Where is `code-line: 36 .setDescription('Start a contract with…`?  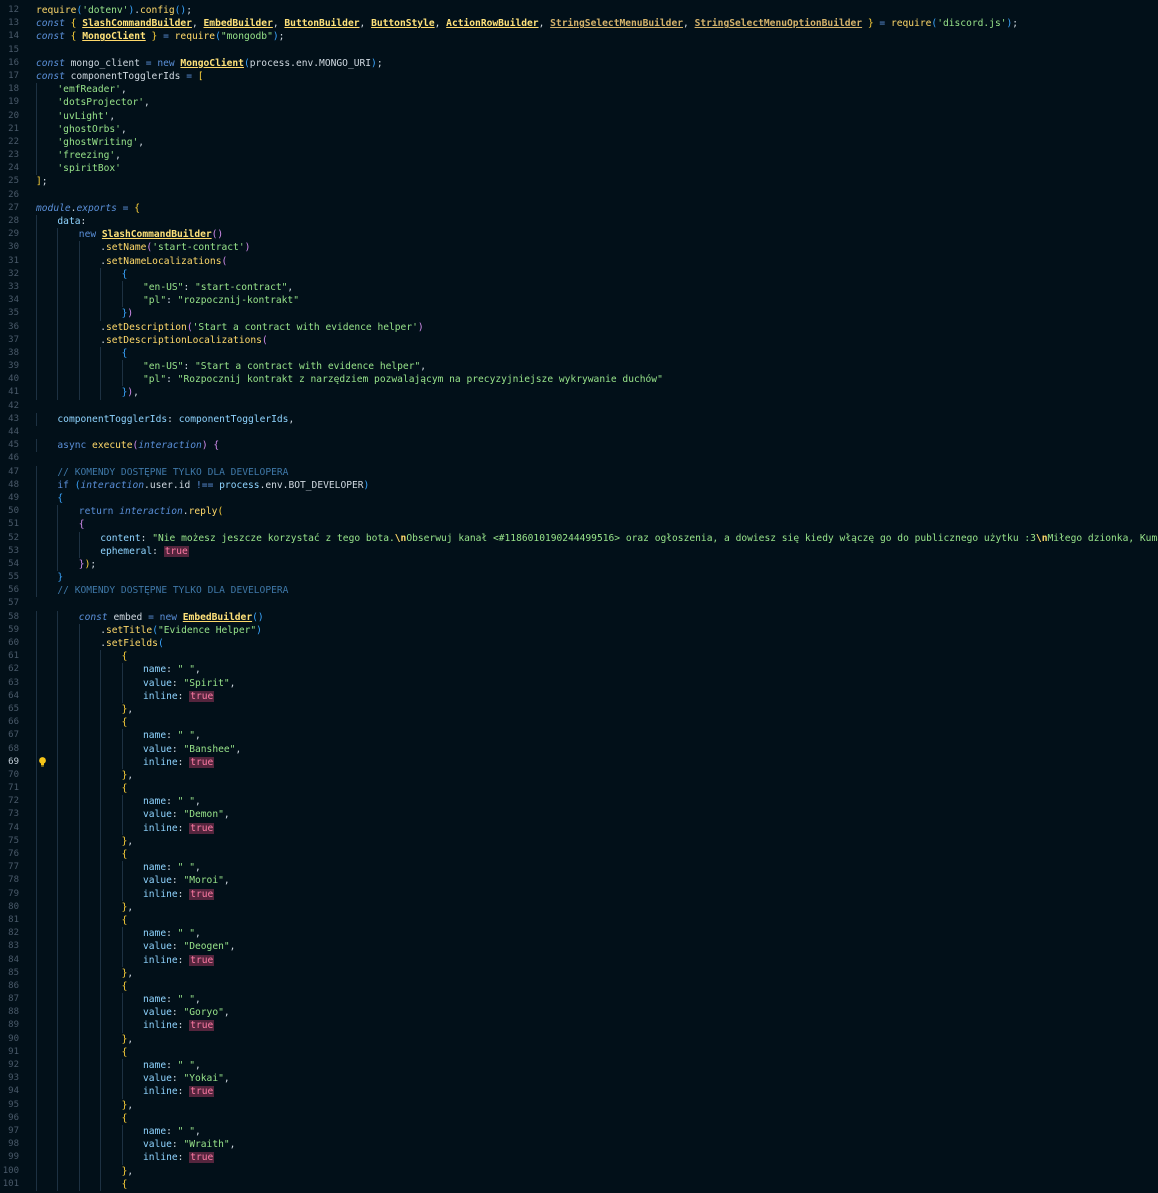
code-line: 36 .setDescription('Start a contract with… is located at coordinates (579, 327).